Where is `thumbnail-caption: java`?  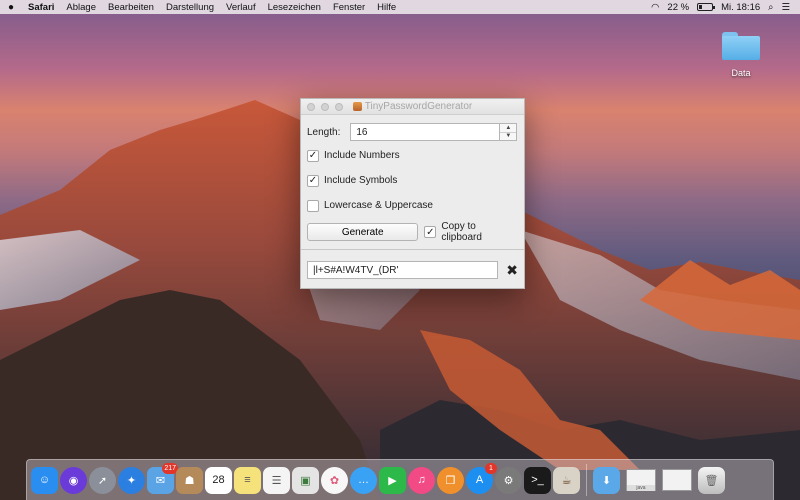
thumbnail-caption: java is located at coordinates (641, 488).